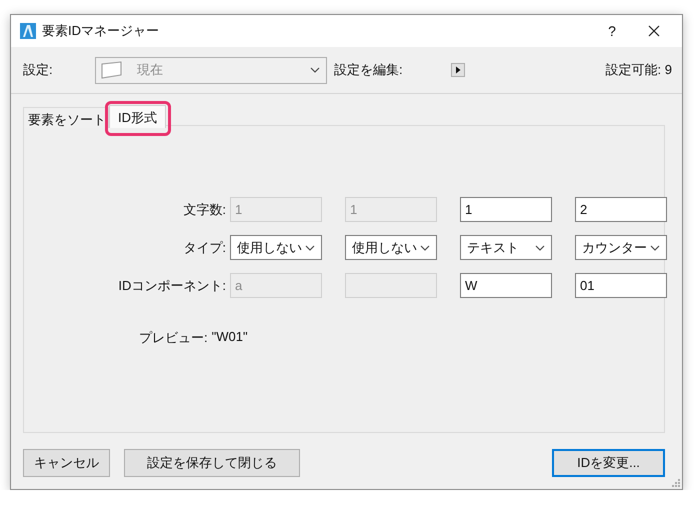 This screenshot has height=505, width=700. What do you see at coordinates (66, 463) in the screenshot?
I see `dialog-button: キャンセル` at bounding box center [66, 463].